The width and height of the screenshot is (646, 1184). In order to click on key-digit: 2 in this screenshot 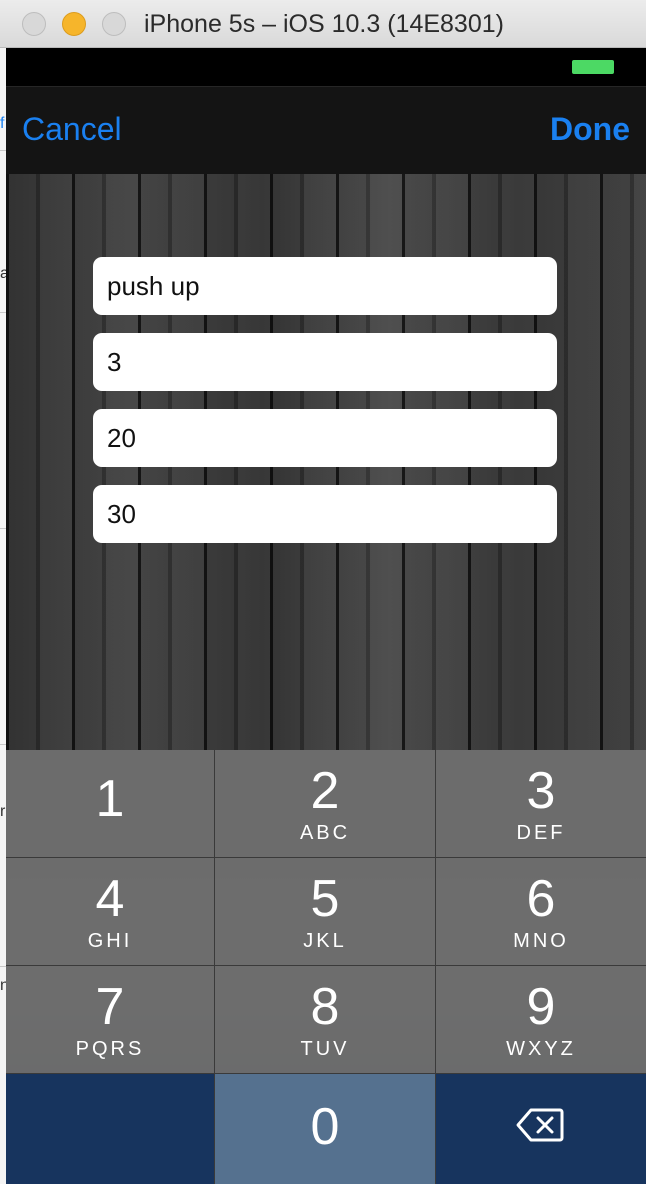, I will do `click(325, 791)`.